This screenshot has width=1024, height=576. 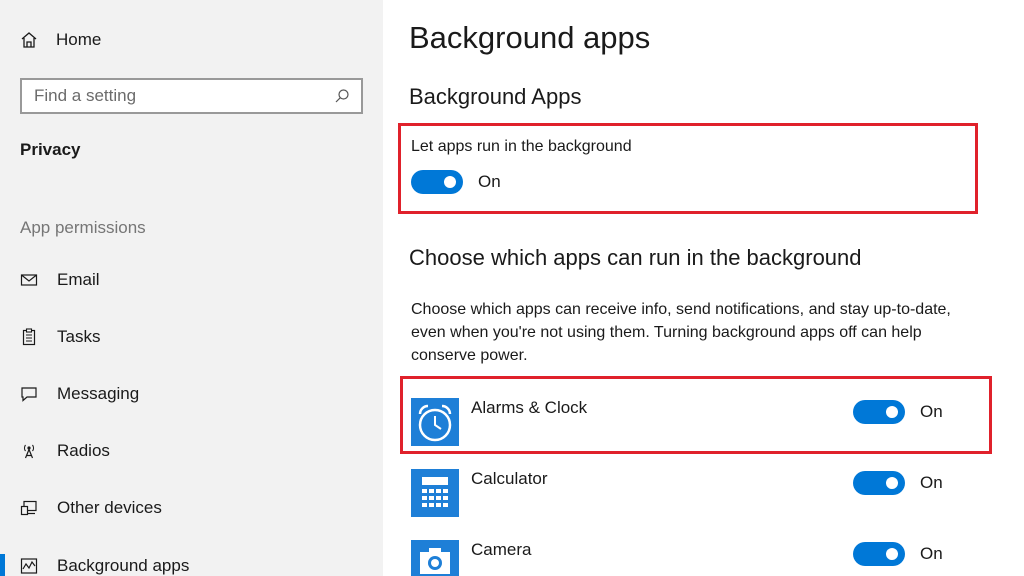 I want to click on sidebar-item-messaging: Messaging, so click(x=191, y=394).